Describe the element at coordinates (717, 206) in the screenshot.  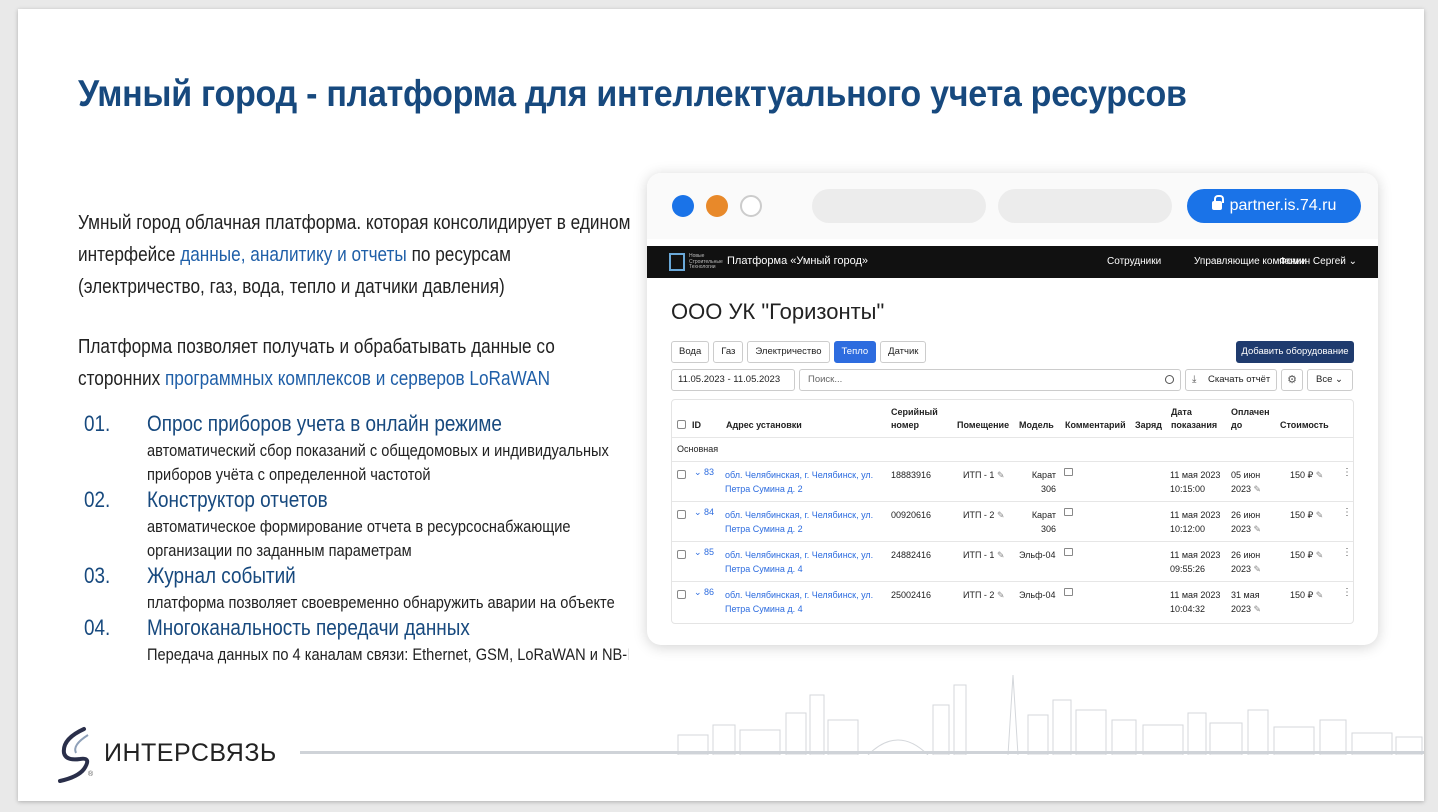
I see `window-dot-orange` at that location.